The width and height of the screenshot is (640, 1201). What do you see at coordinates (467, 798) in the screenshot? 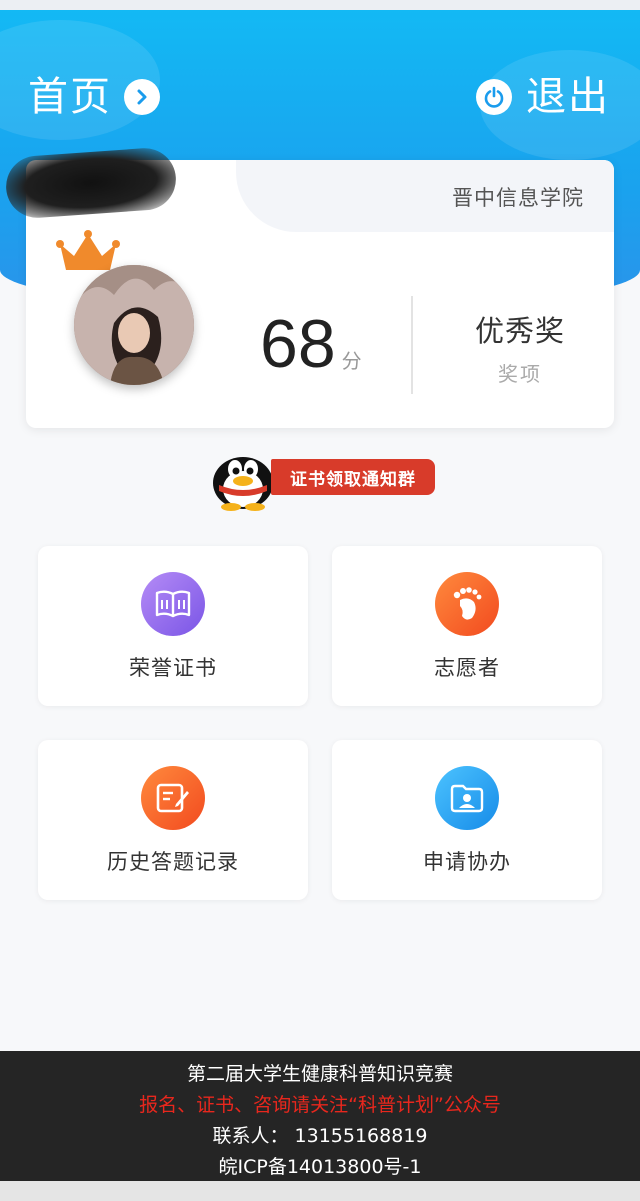
I see `user-card-icon` at bounding box center [467, 798].